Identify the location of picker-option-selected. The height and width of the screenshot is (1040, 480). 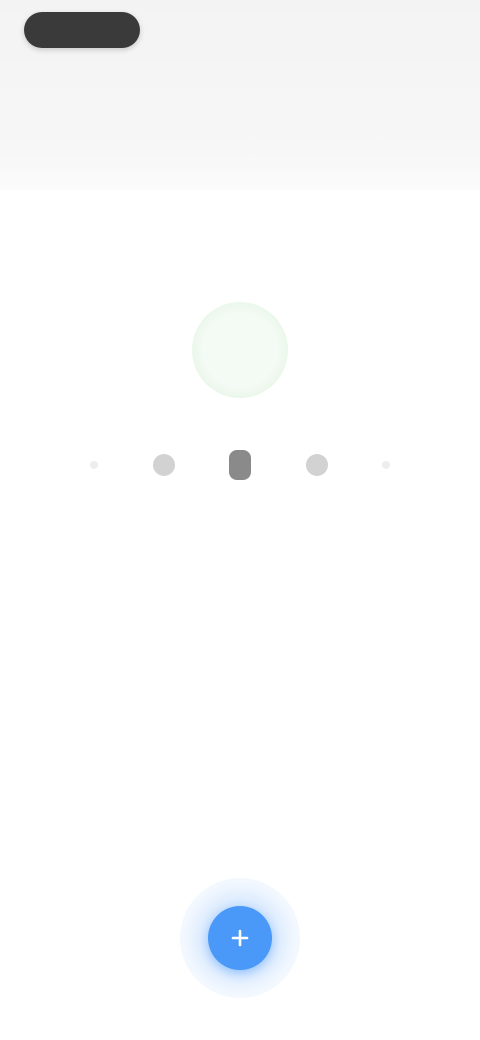
(240, 350).